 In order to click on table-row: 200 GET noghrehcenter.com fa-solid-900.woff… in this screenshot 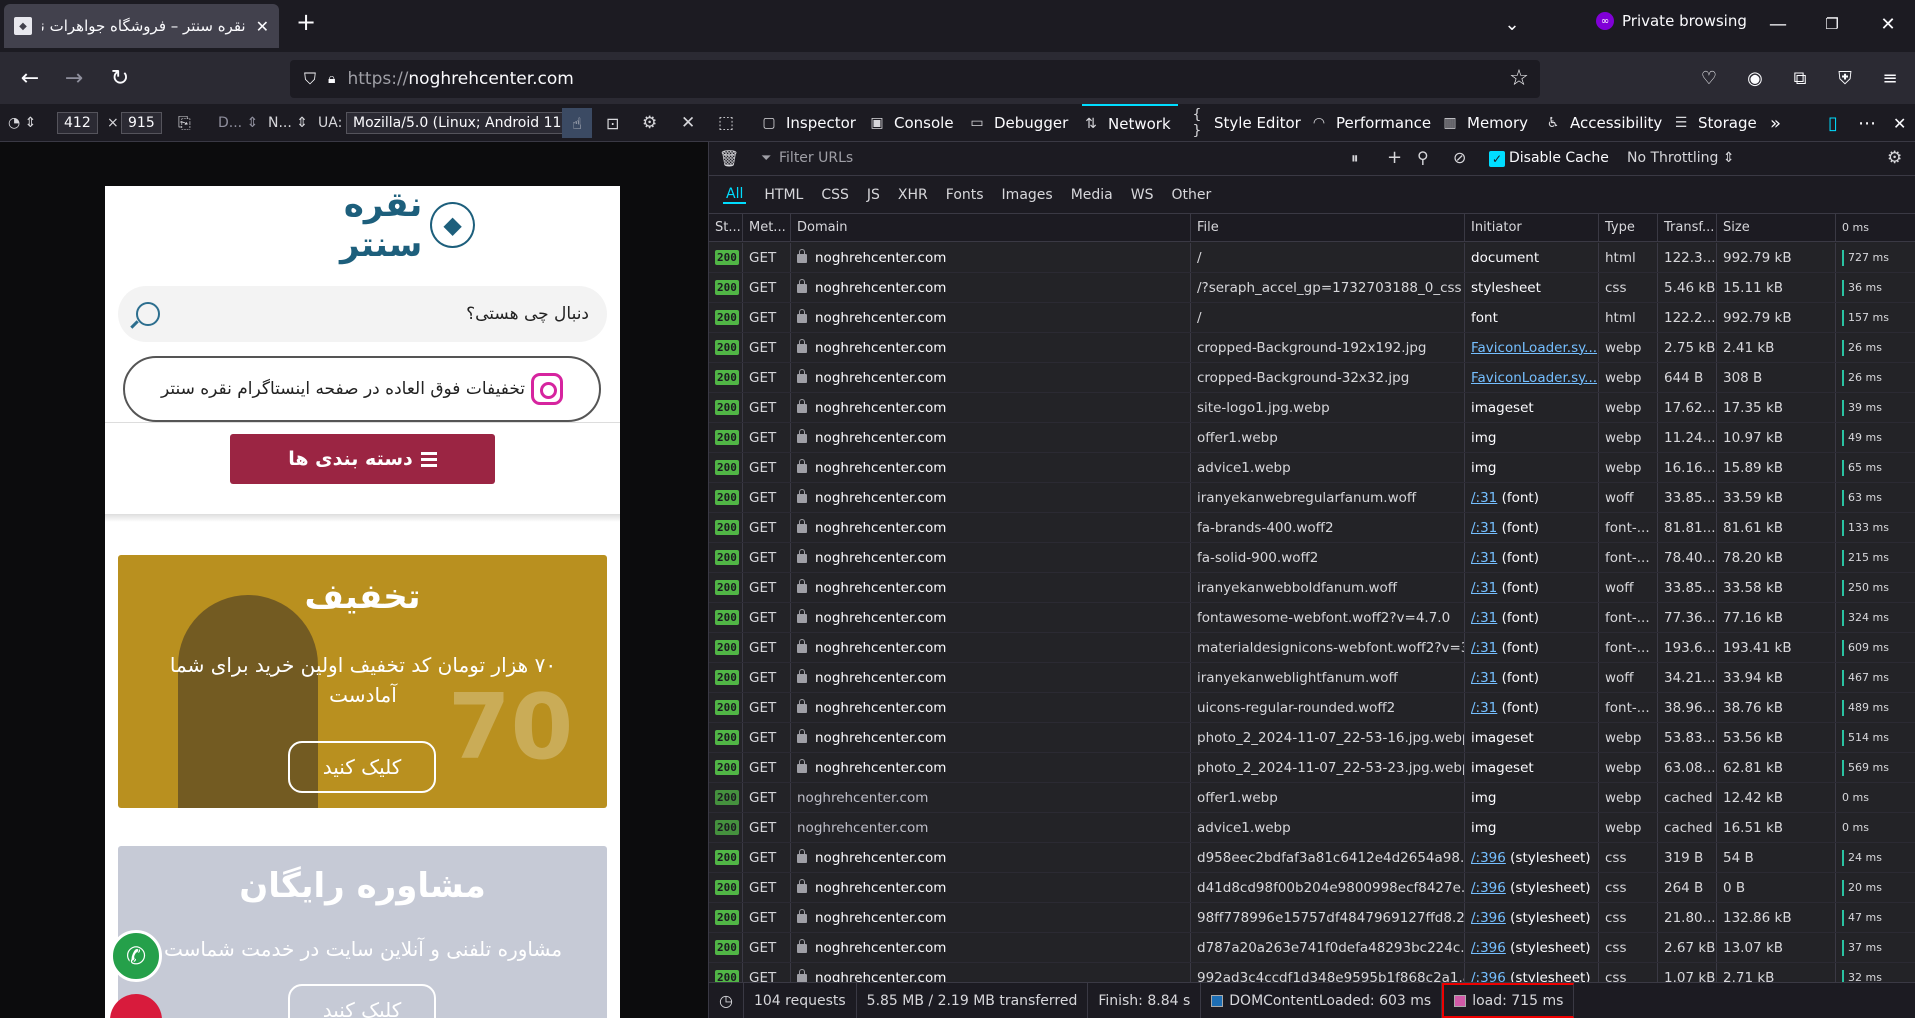, I will do `click(1312, 558)`.